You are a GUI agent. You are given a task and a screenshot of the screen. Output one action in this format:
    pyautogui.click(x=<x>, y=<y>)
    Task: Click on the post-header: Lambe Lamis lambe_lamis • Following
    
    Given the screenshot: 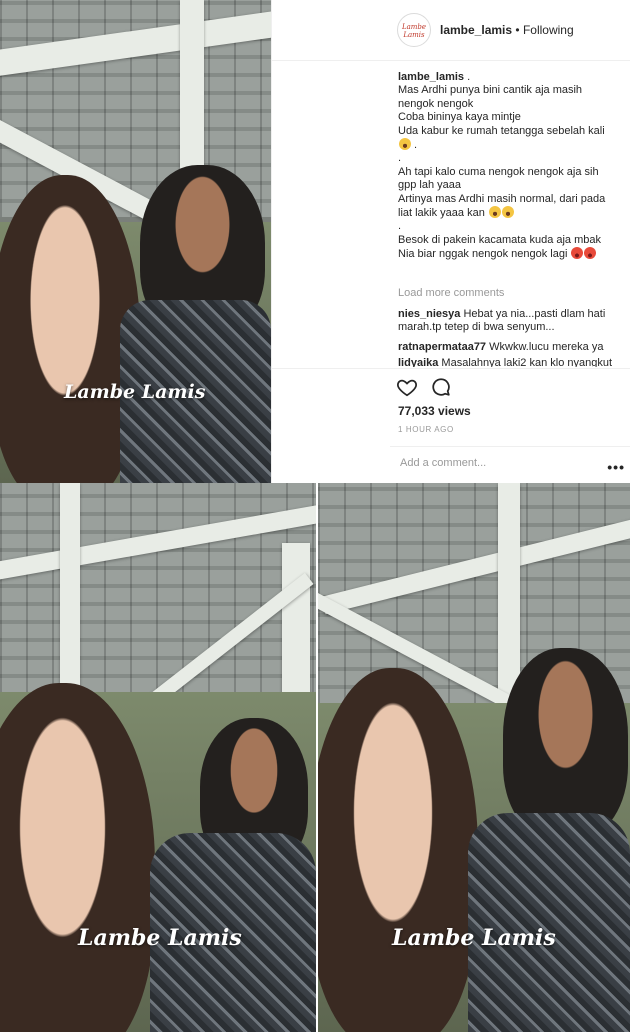 What is the action you would take?
    pyautogui.click(x=451, y=30)
    